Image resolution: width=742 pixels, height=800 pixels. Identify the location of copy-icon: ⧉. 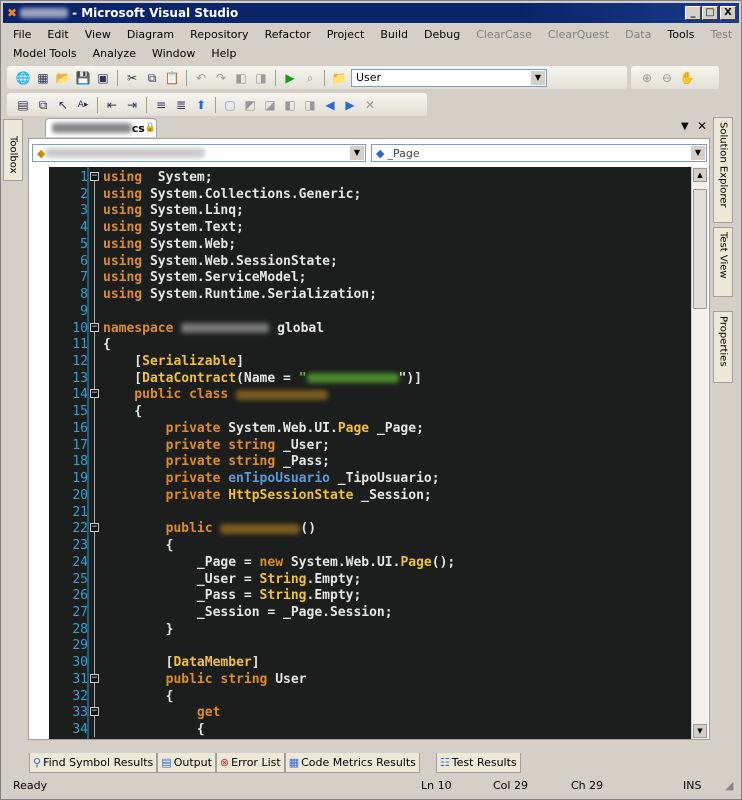
(152, 78).